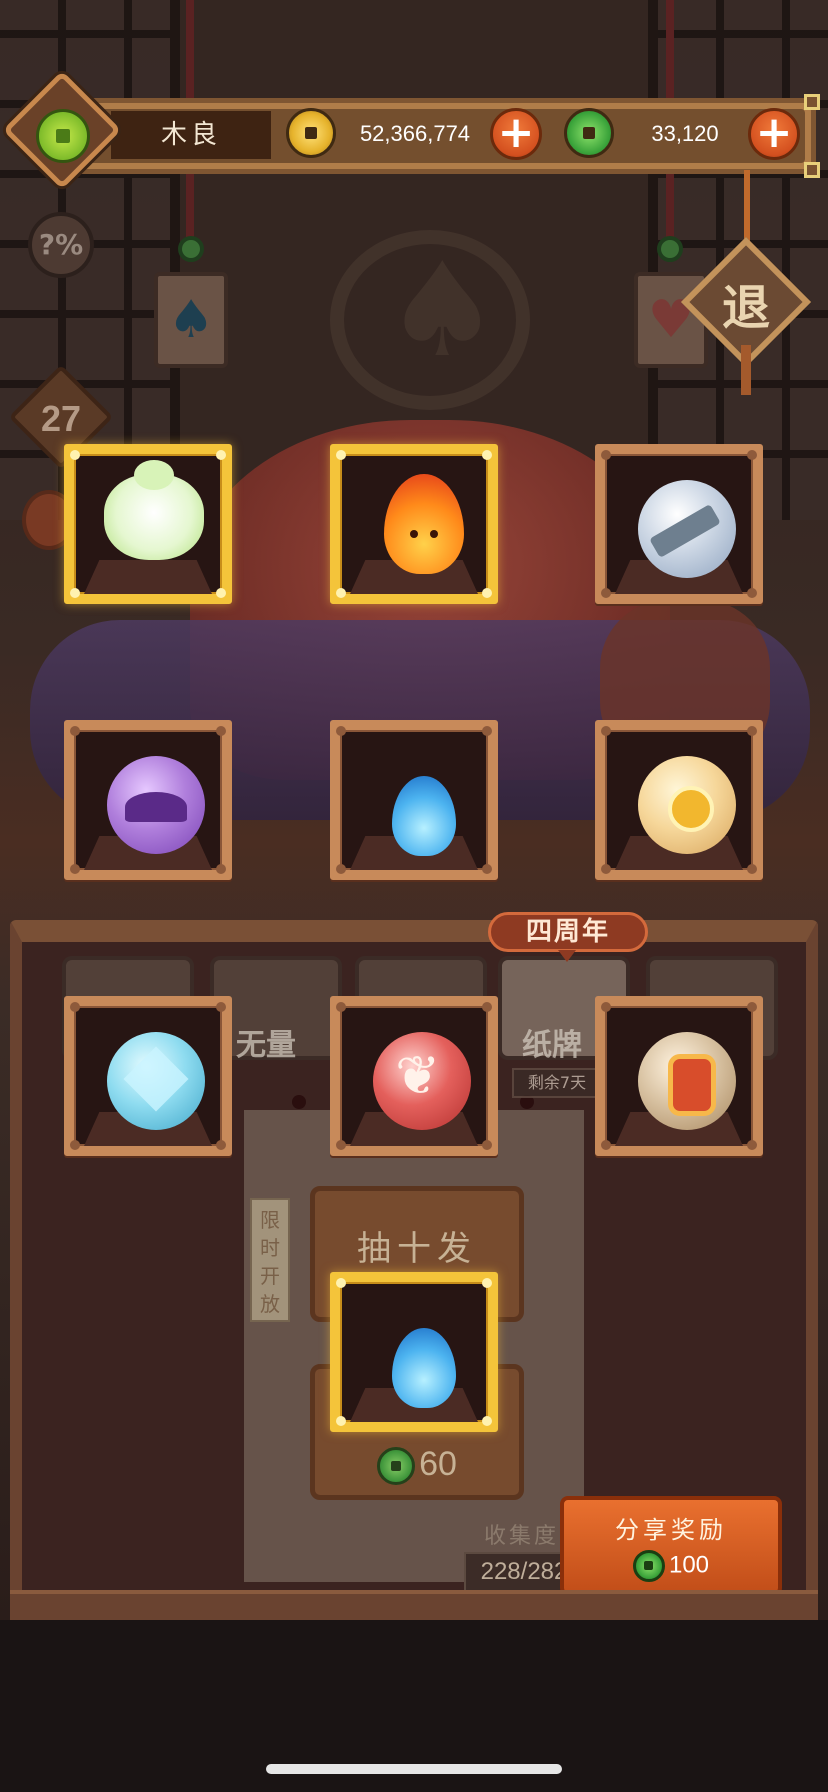 The width and height of the screenshot is (828, 1792). I want to click on player-name: 木良, so click(190, 135).